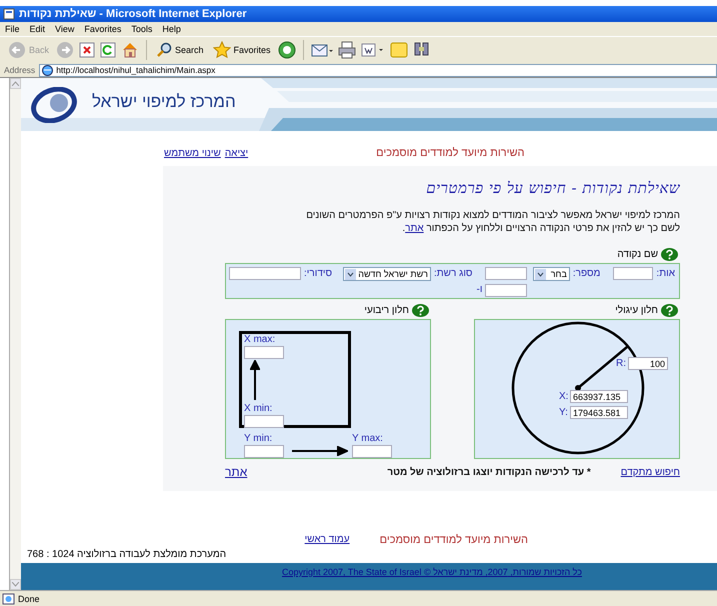 The height and width of the screenshot is (606, 717). What do you see at coordinates (12, 29) in the screenshot?
I see `menu-item: File` at bounding box center [12, 29].